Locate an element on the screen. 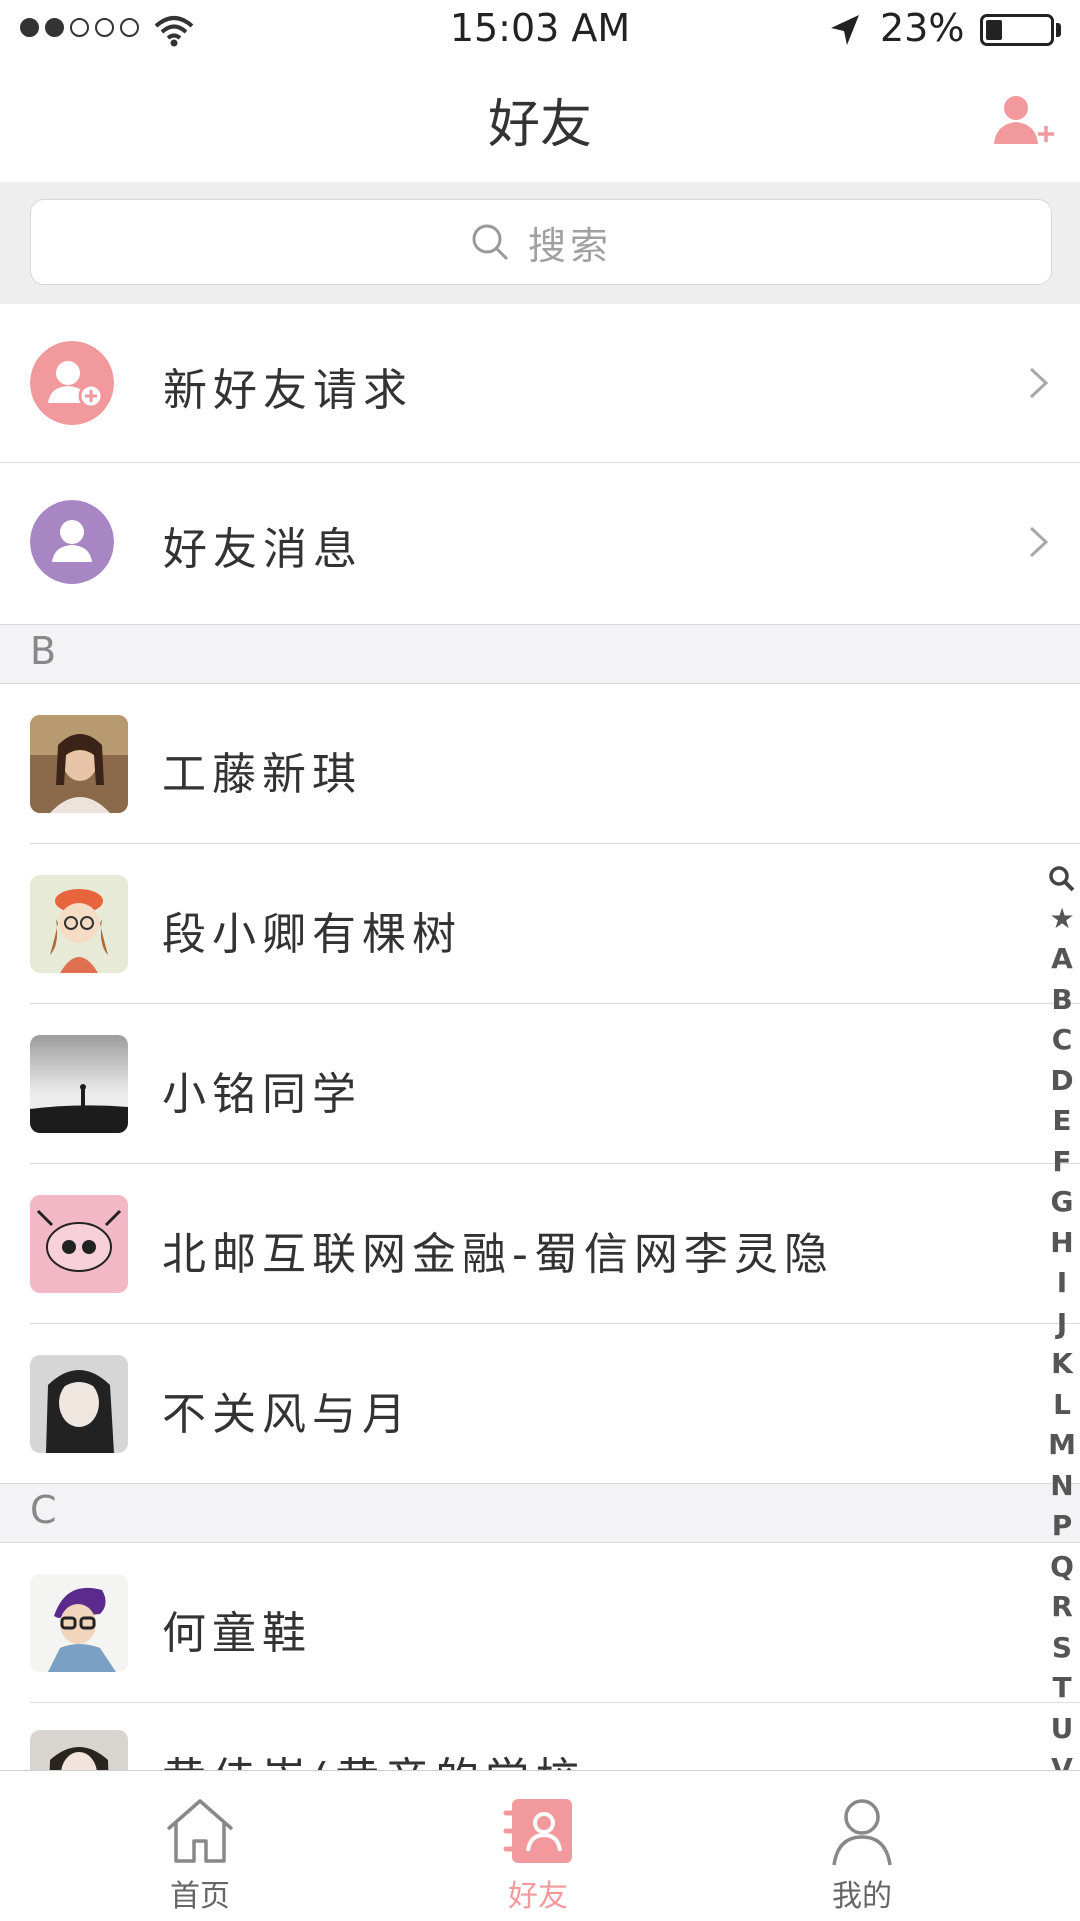 This screenshot has width=1080, height=1921. index-letter-a: A is located at coordinates (1062, 959).